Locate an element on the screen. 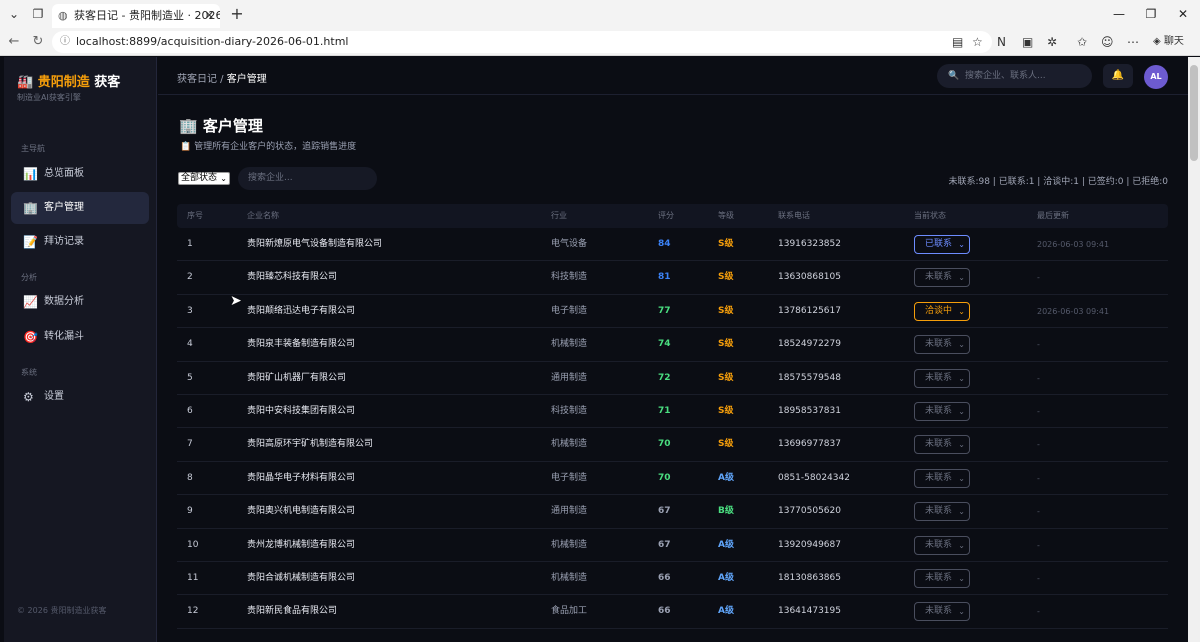 This screenshot has width=1200, height=642. sidebar-item-customers: 🏢 客户管理 is located at coordinates (80, 208).